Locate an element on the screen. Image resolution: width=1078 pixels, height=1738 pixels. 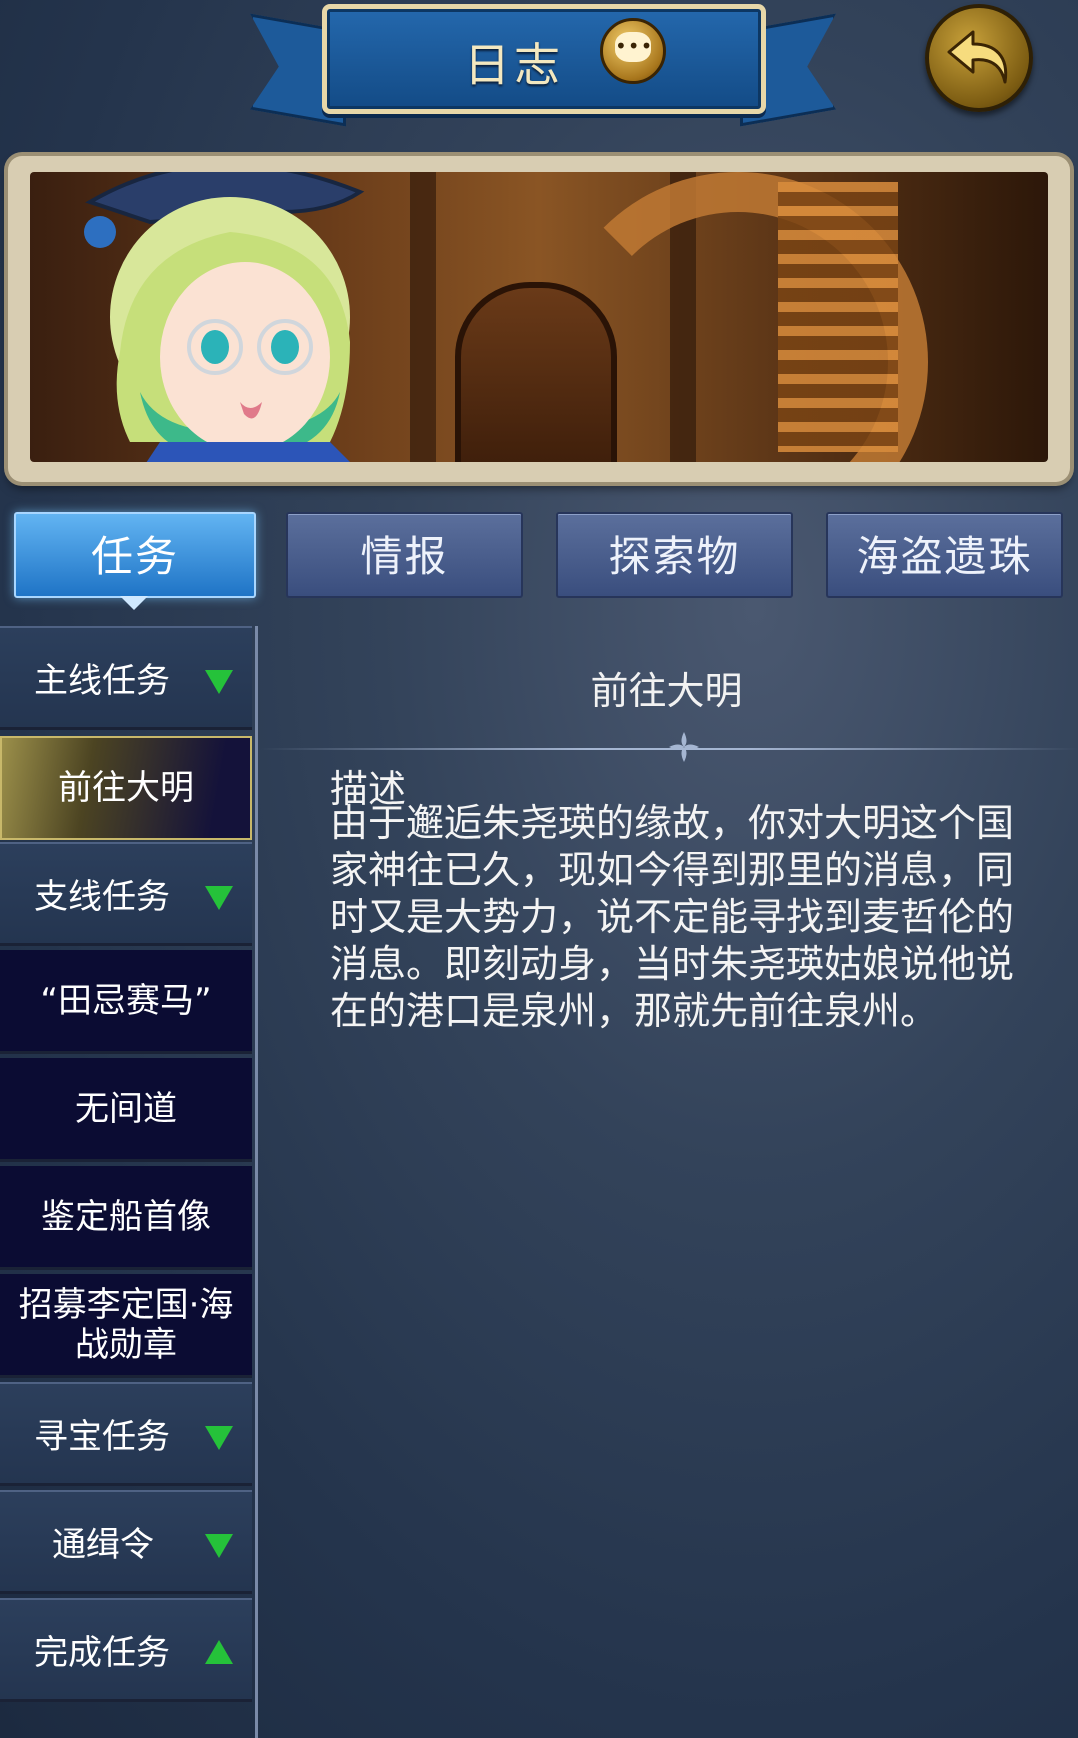
task-item: 招募李定国·海战勋章 is located at coordinates (126, 1326).